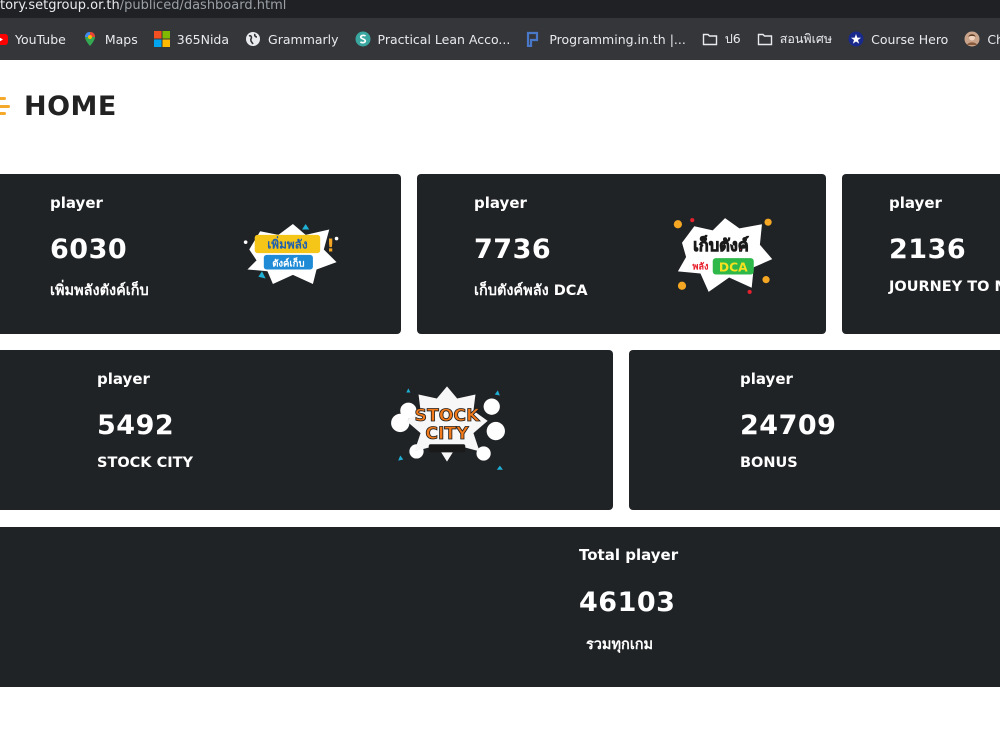  Describe the element at coordinates (70, 106) in the screenshot. I see `page-title: HOME` at that location.